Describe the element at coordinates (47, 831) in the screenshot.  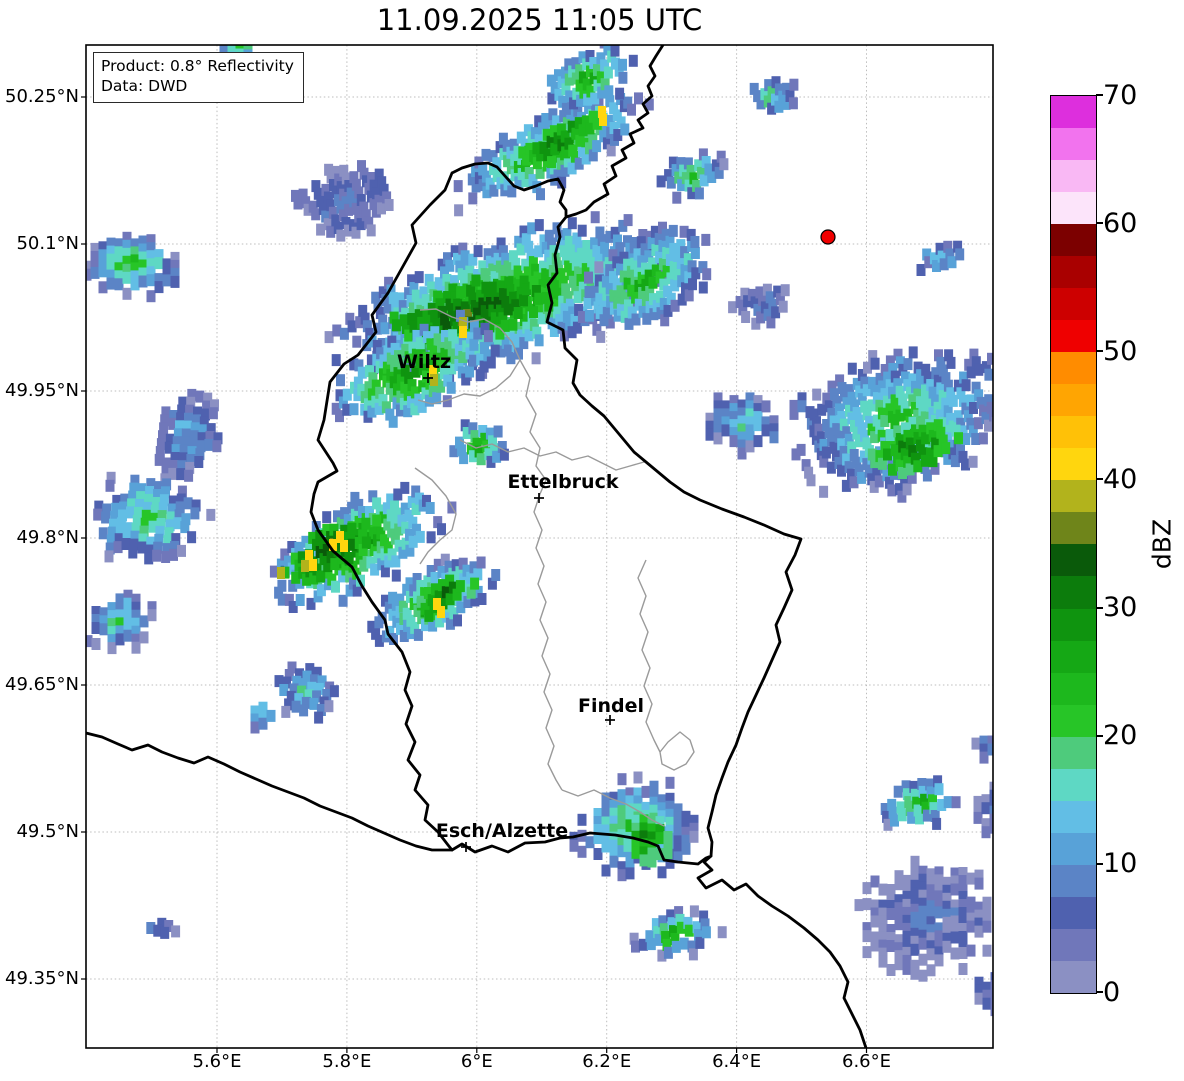
I see `y-tick-label: 49.5°N` at that location.